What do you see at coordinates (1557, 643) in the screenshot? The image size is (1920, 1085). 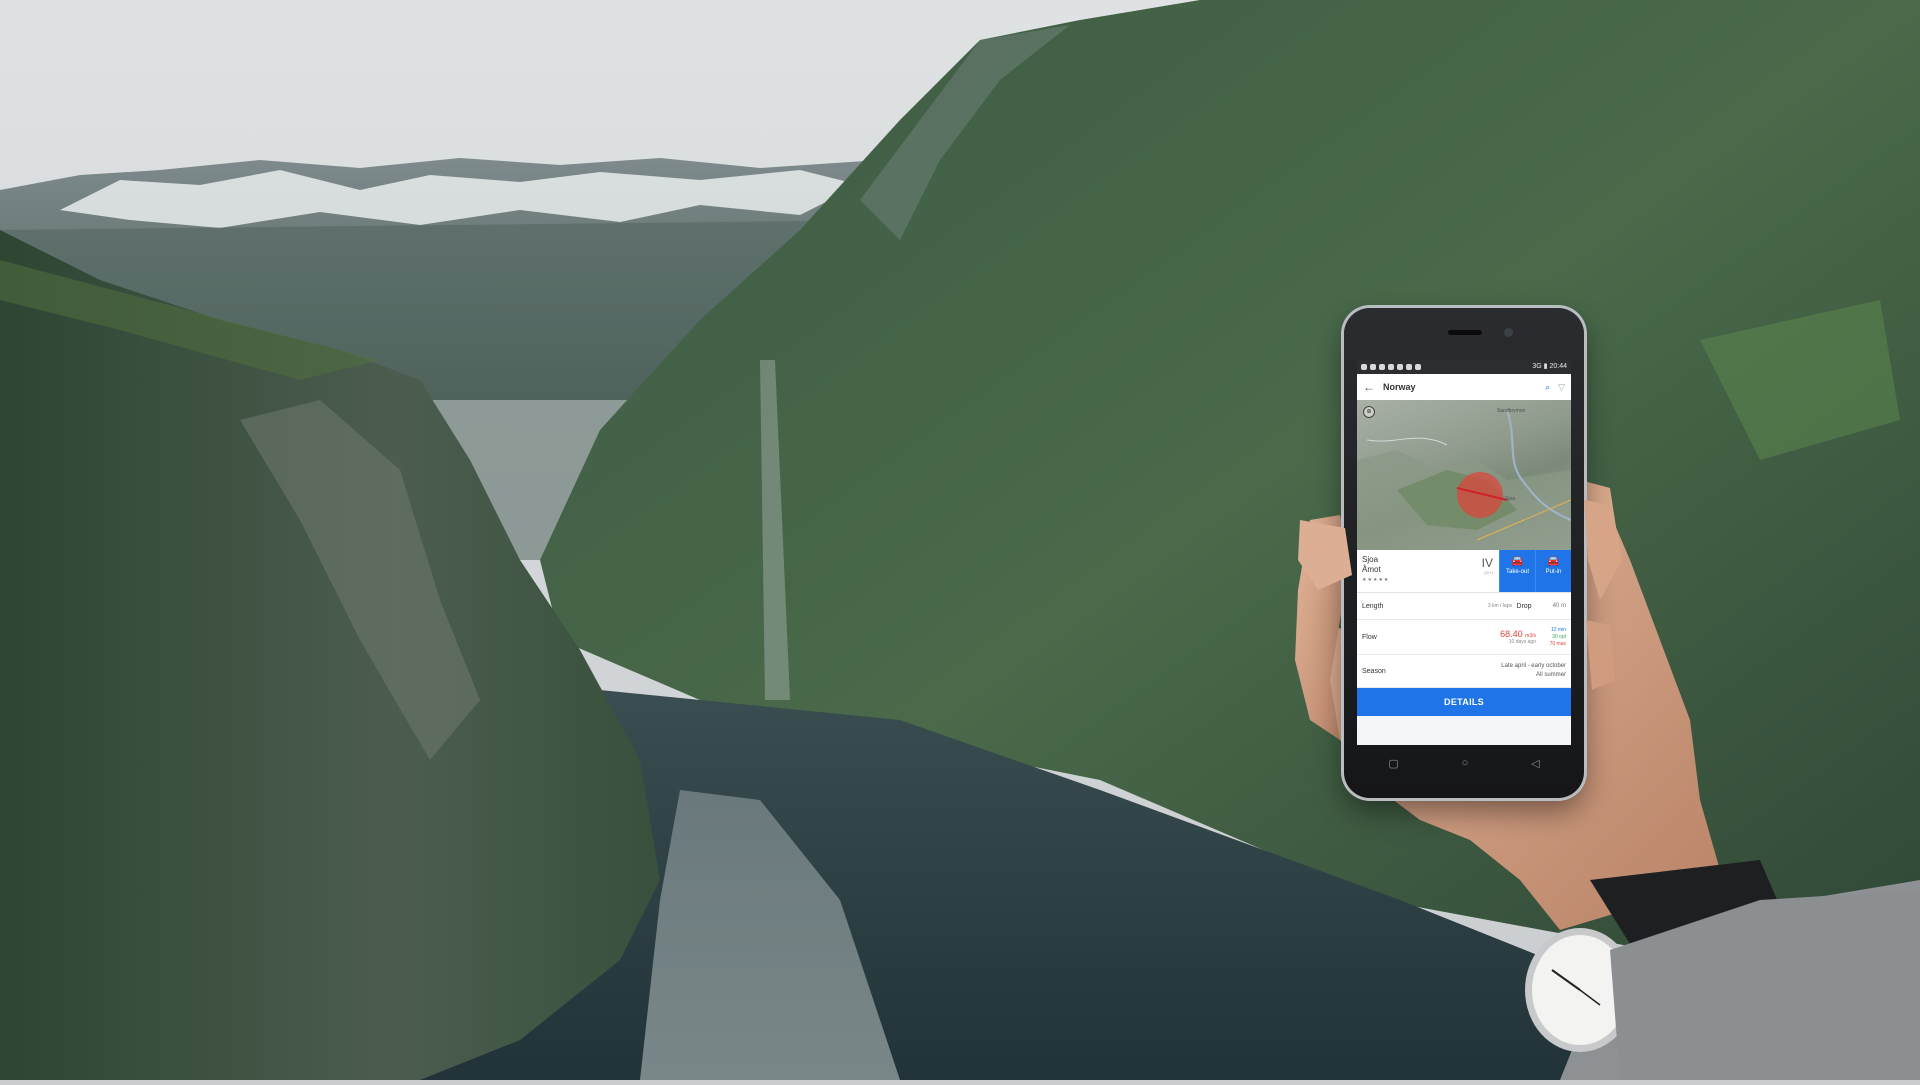 I see `flow-max: 70 max` at bounding box center [1557, 643].